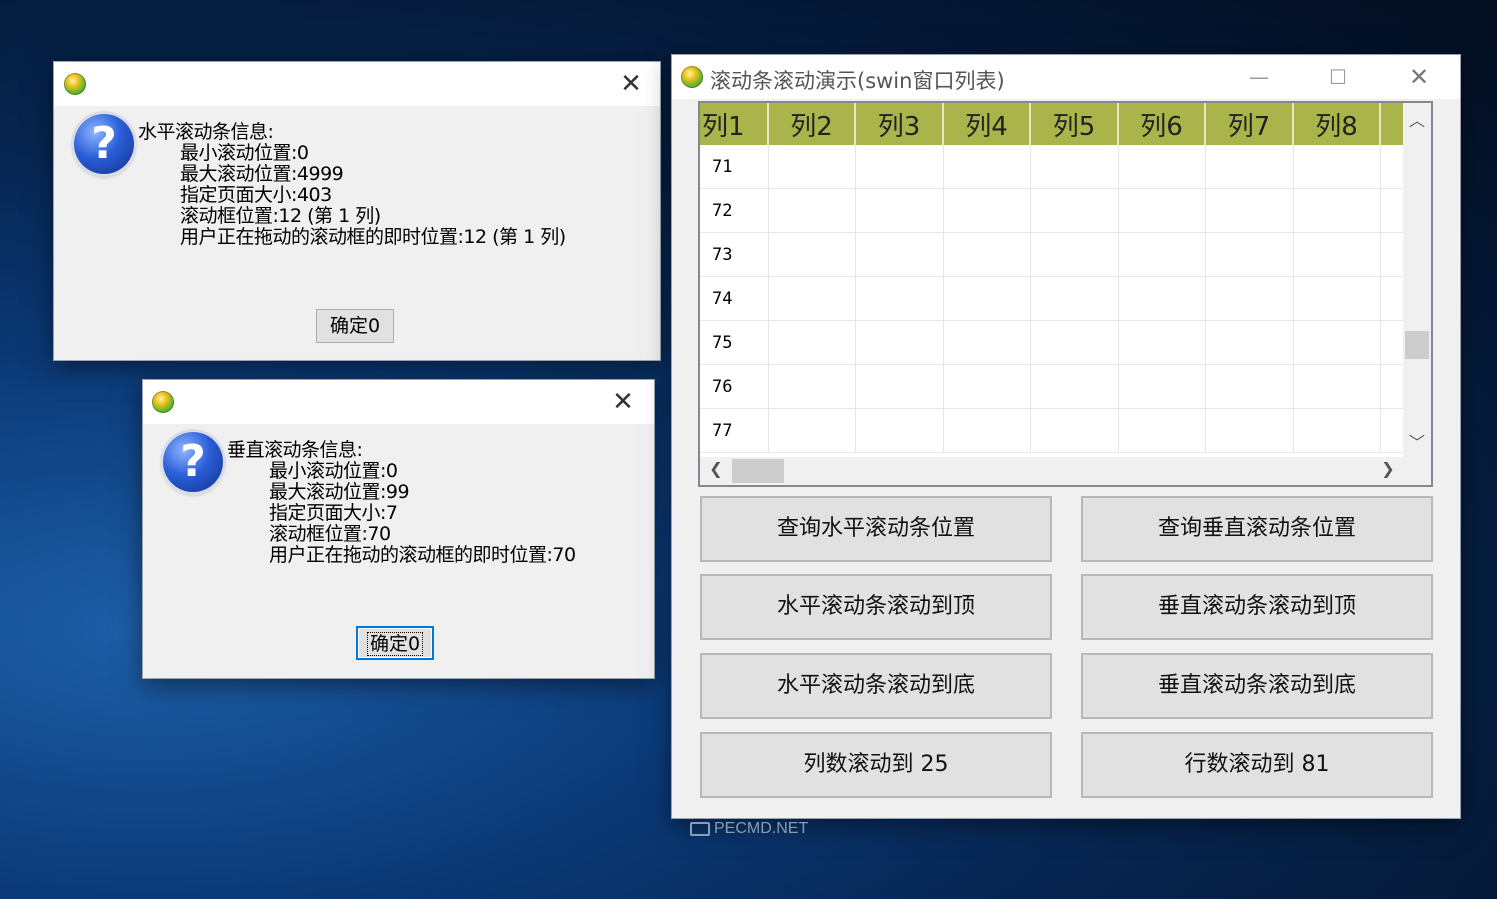 The width and height of the screenshot is (1497, 899). What do you see at coordinates (1417, 471) in the screenshot?
I see `scrollbar-corner` at bounding box center [1417, 471].